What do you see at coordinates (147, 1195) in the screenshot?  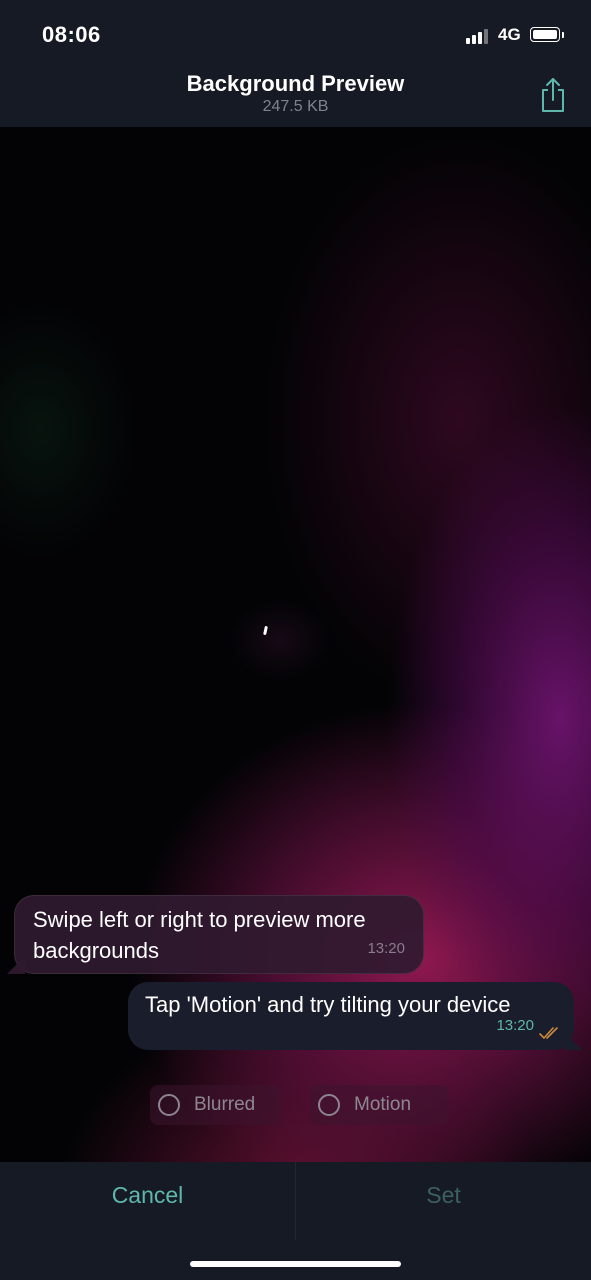 I see `cancel-button: Cancel` at bounding box center [147, 1195].